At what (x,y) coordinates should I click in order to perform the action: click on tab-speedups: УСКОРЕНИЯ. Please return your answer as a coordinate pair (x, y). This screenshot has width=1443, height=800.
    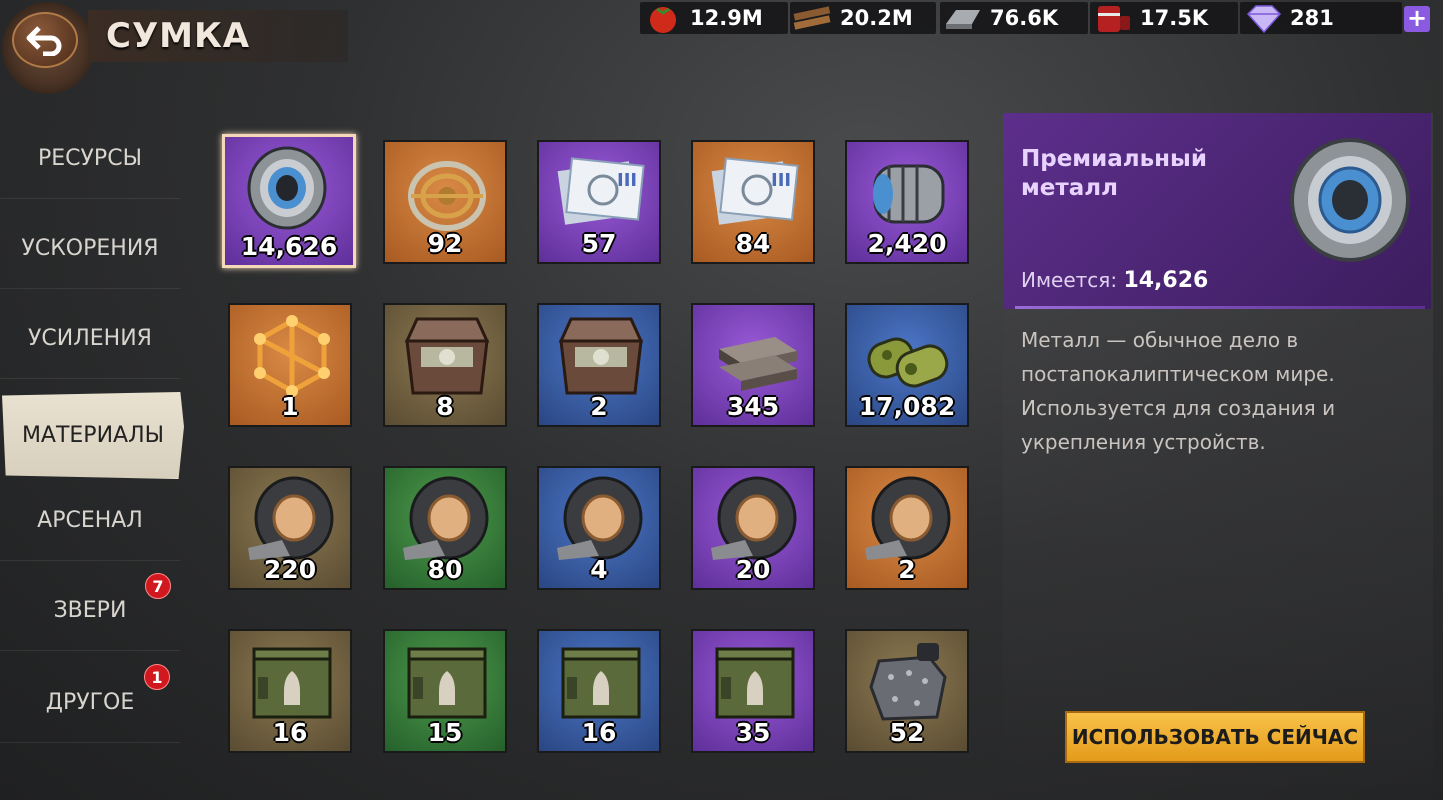
    Looking at the image, I should click on (90, 248).